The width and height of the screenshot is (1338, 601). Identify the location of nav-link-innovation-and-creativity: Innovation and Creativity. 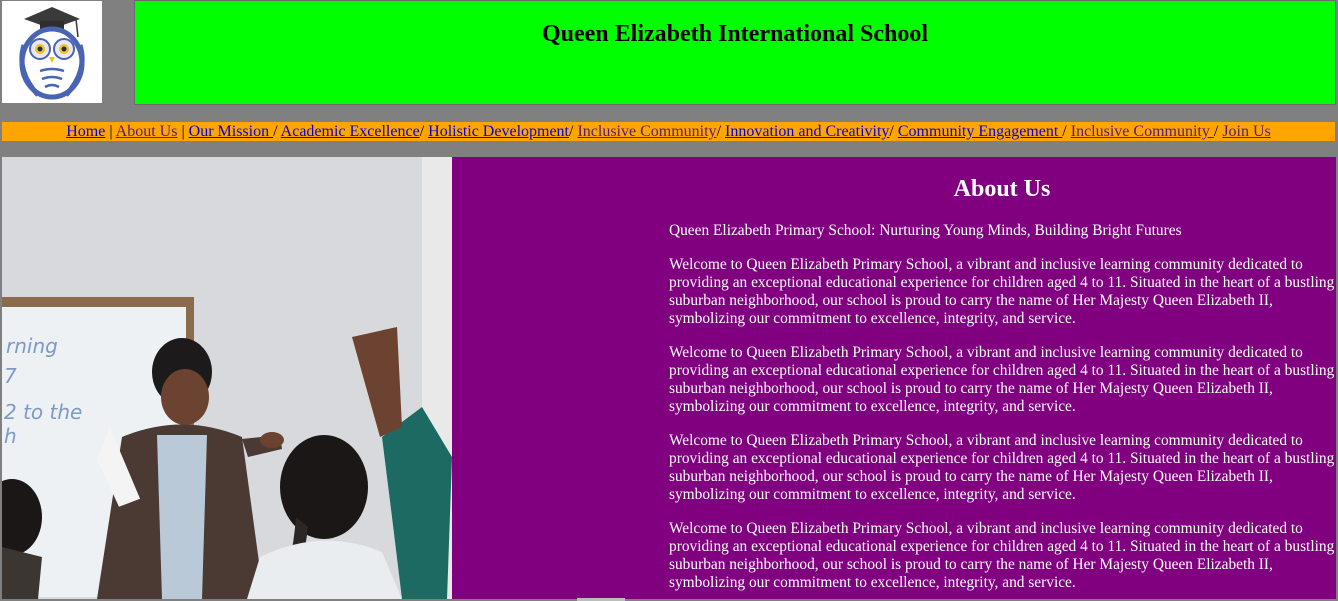
(807, 131).